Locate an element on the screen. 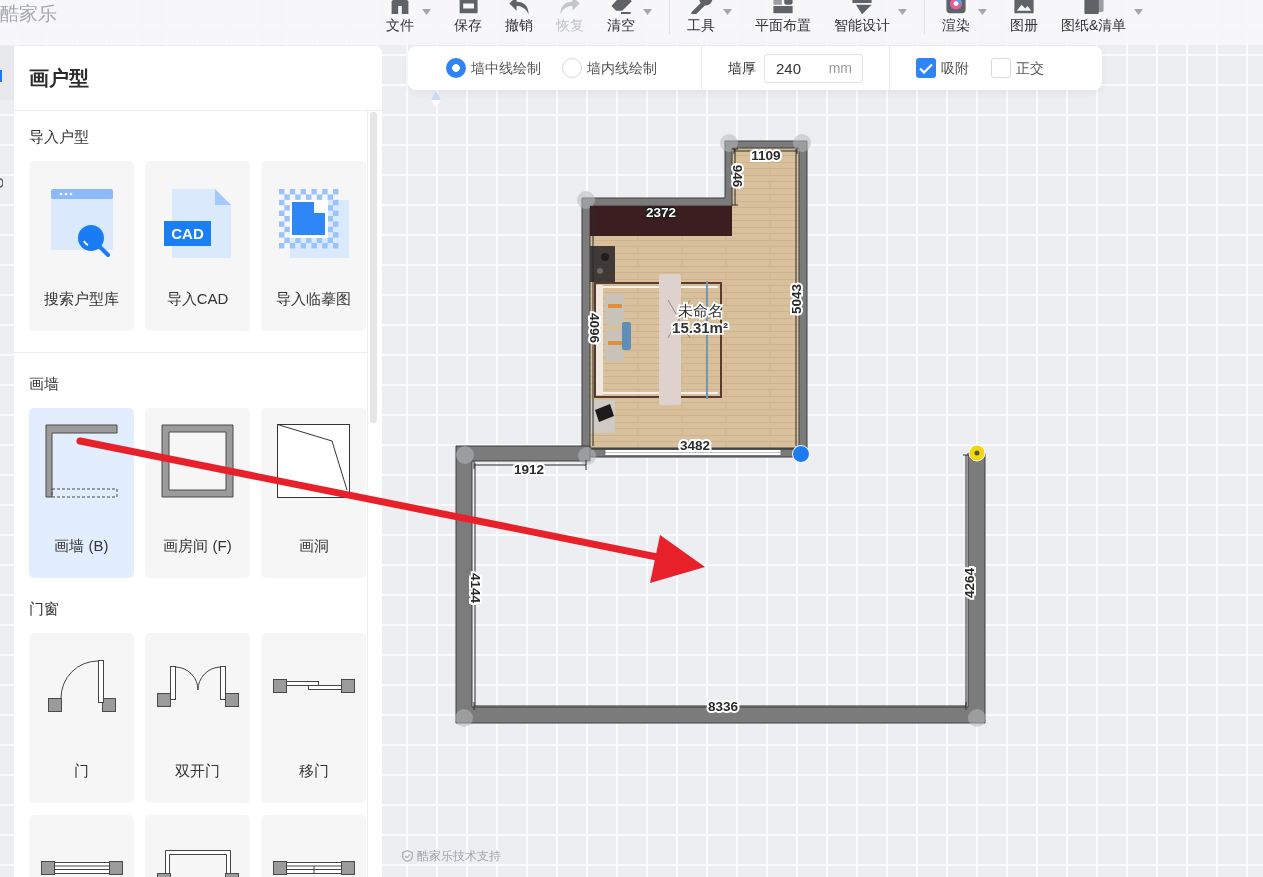  toolbar-button: 文件 is located at coordinates (408, 17).